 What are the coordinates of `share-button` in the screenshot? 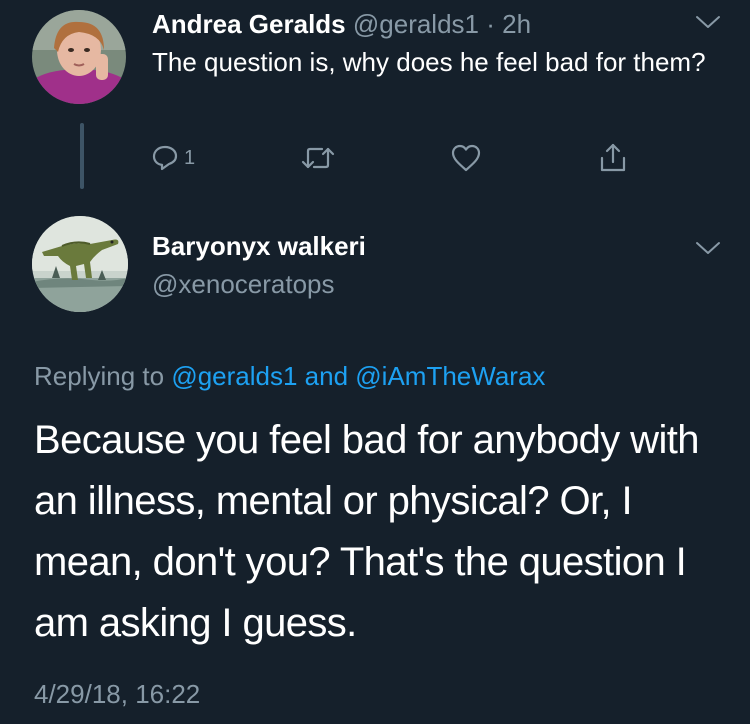 It's located at (613, 158).